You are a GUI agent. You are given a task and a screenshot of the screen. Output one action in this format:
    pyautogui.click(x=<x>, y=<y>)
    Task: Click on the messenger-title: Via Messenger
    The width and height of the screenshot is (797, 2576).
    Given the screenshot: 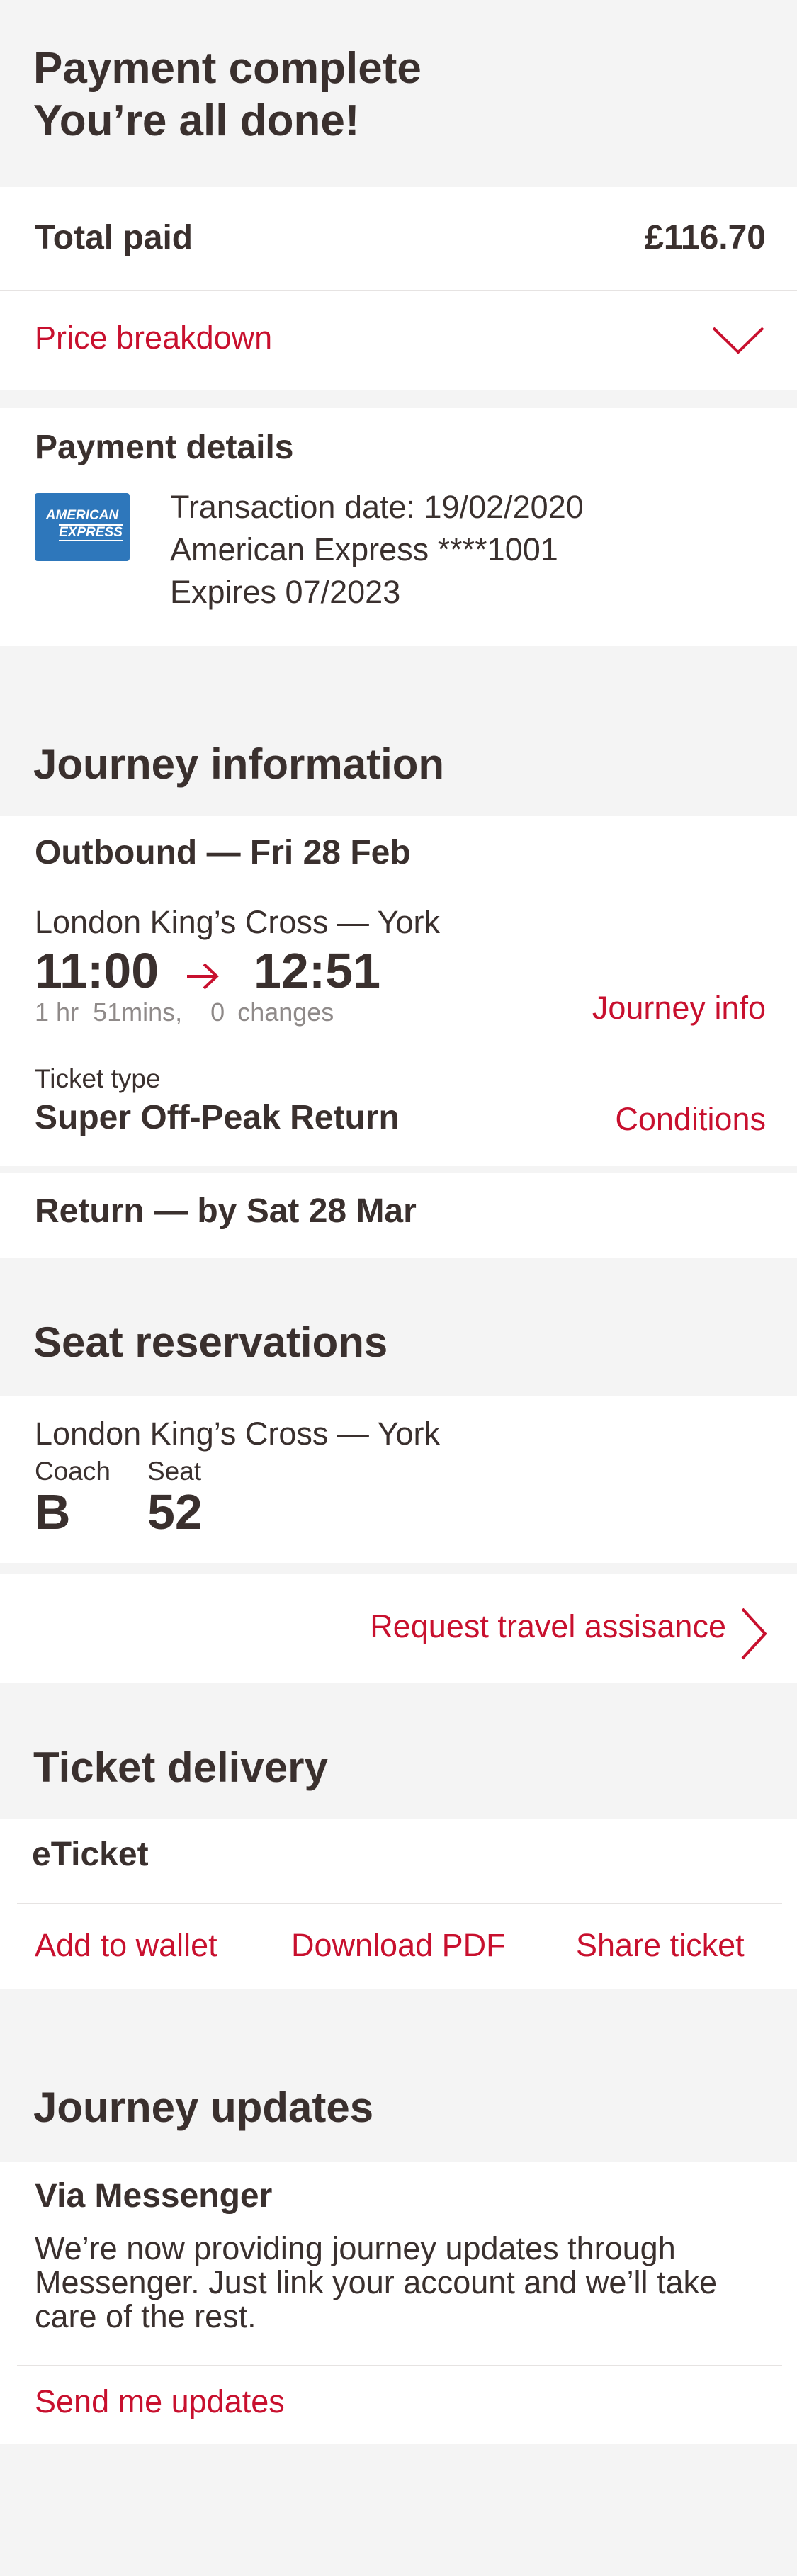 What is the action you would take?
    pyautogui.click(x=154, y=2196)
    